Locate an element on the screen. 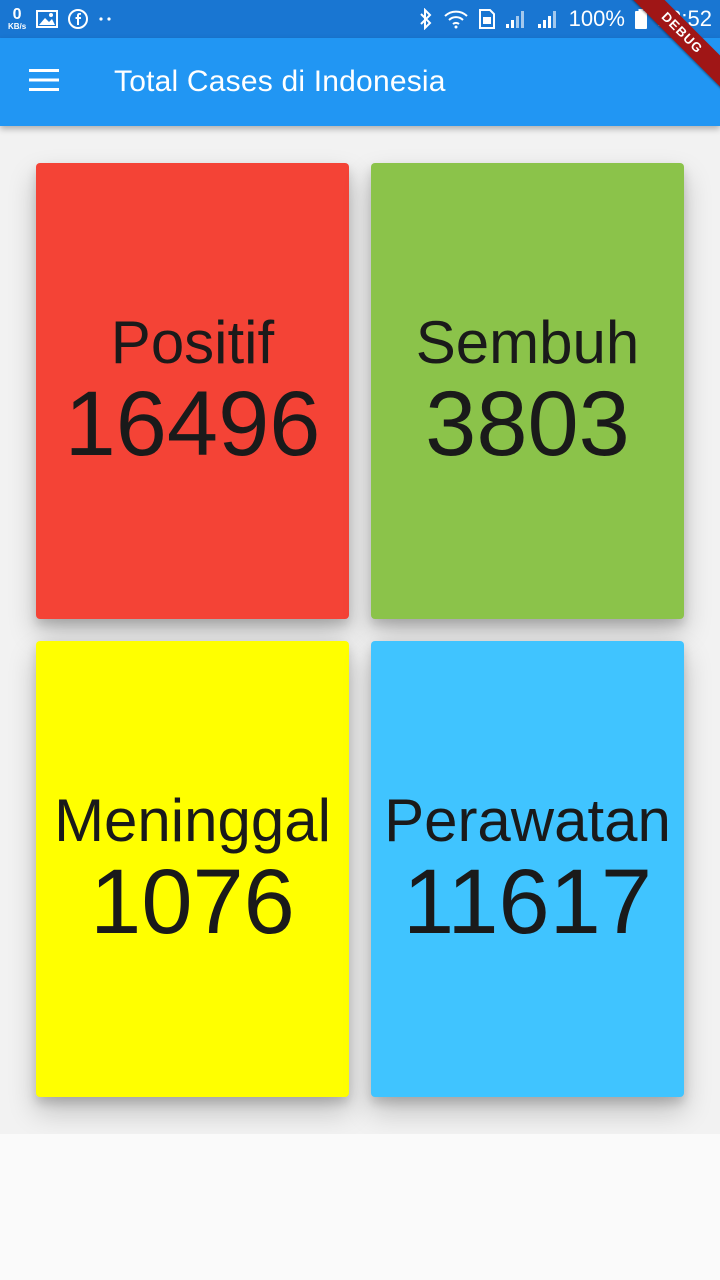  facebook-icon is located at coordinates (78, 19).